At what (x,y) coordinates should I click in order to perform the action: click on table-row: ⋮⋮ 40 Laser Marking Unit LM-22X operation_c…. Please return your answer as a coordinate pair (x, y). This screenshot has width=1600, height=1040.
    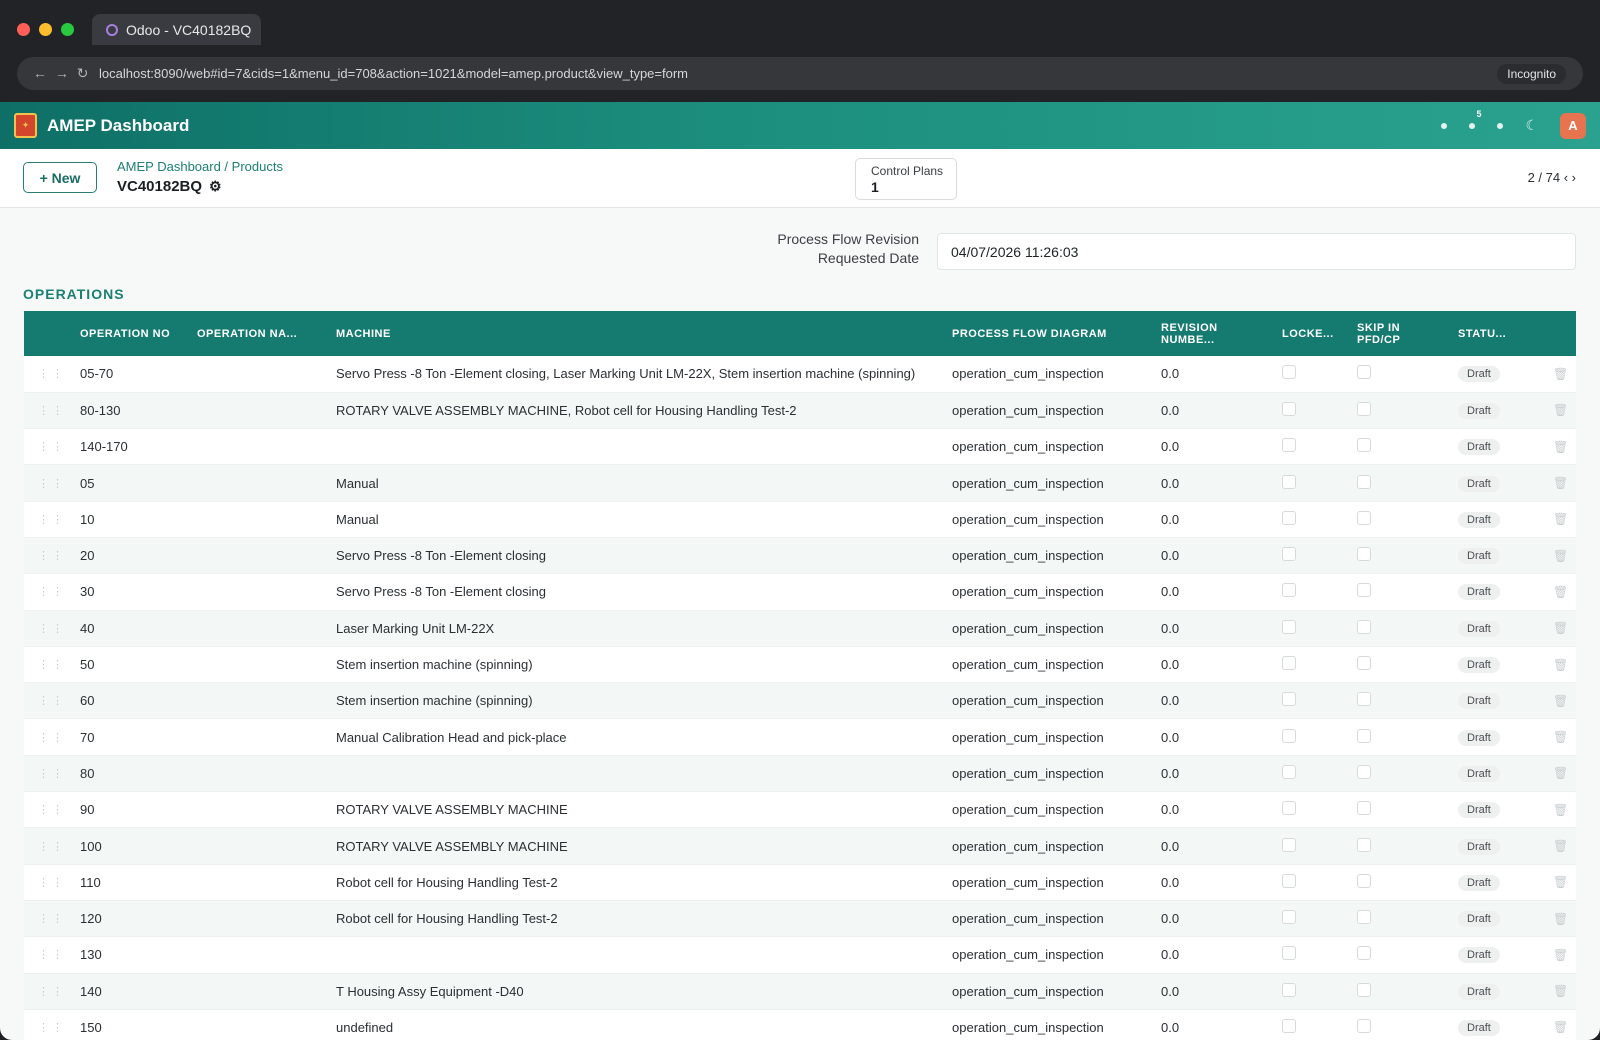
    Looking at the image, I should click on (800, 628).